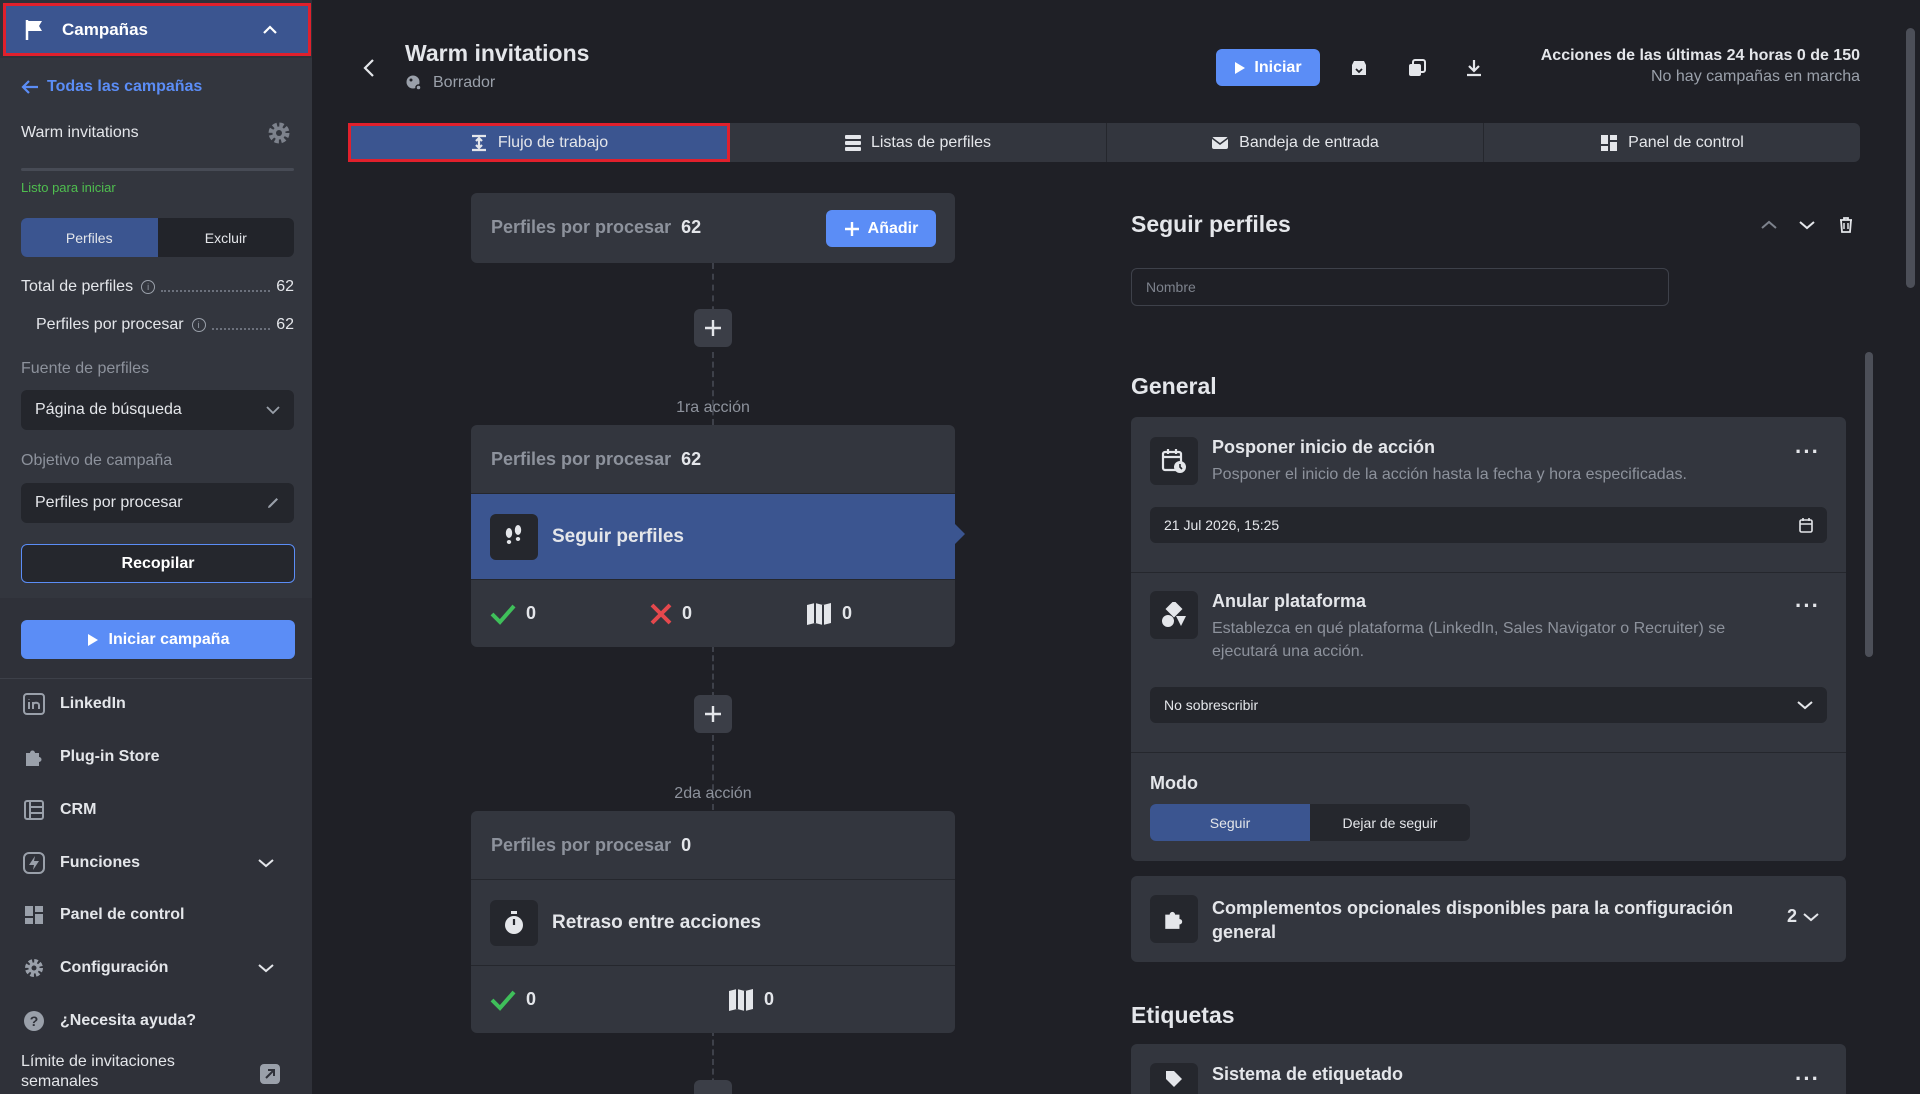 The image size is (1920, 1094). Describe the element at coordinates (1295, 142) in the screenshot. I see `tab-inbox: Bandeja de entrada` at that location.